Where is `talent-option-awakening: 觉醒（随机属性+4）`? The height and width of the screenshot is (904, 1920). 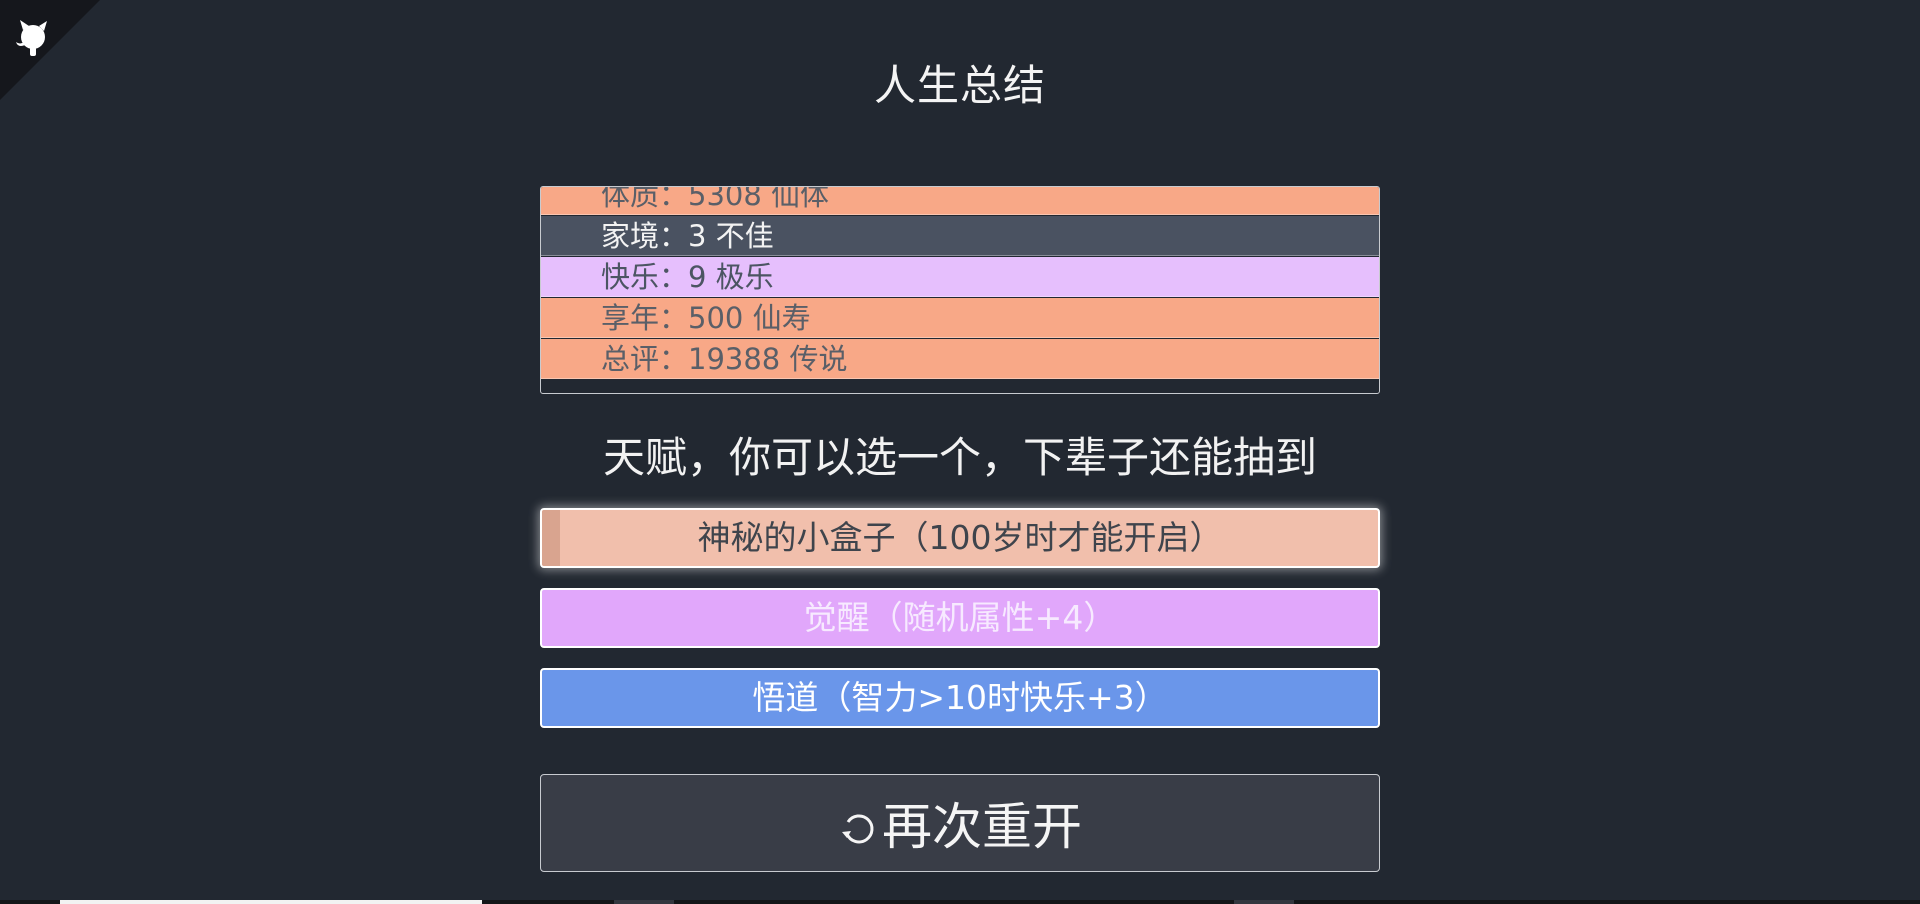
talent-option-awakening: 觉醒（随机属性+4） is located at coordinates (960, 618).